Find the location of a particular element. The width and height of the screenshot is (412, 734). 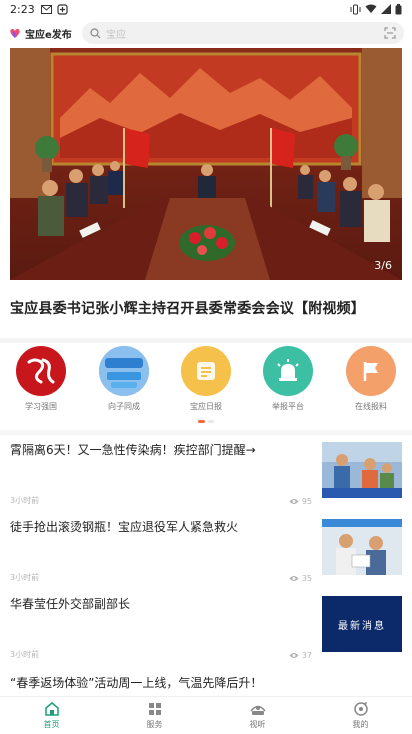

tab-label: 我的 is located at coordinates (360, 724).